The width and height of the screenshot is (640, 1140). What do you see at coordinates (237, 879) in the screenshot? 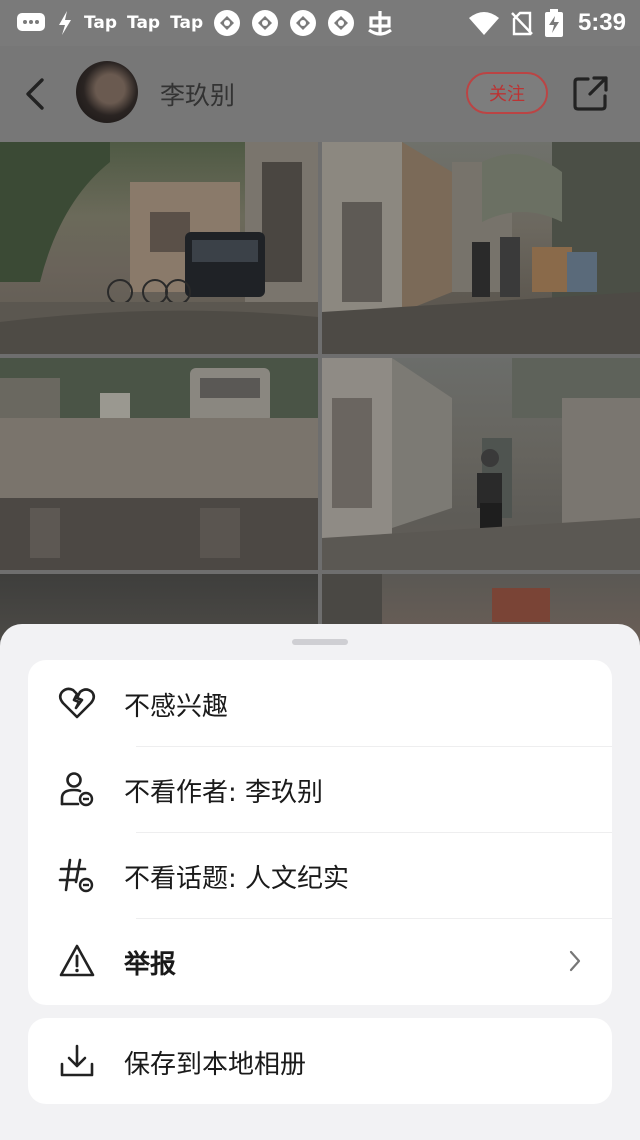
I see `menu-item-label: 不看话题: 人文纪实` at bounding box center [237, 879].